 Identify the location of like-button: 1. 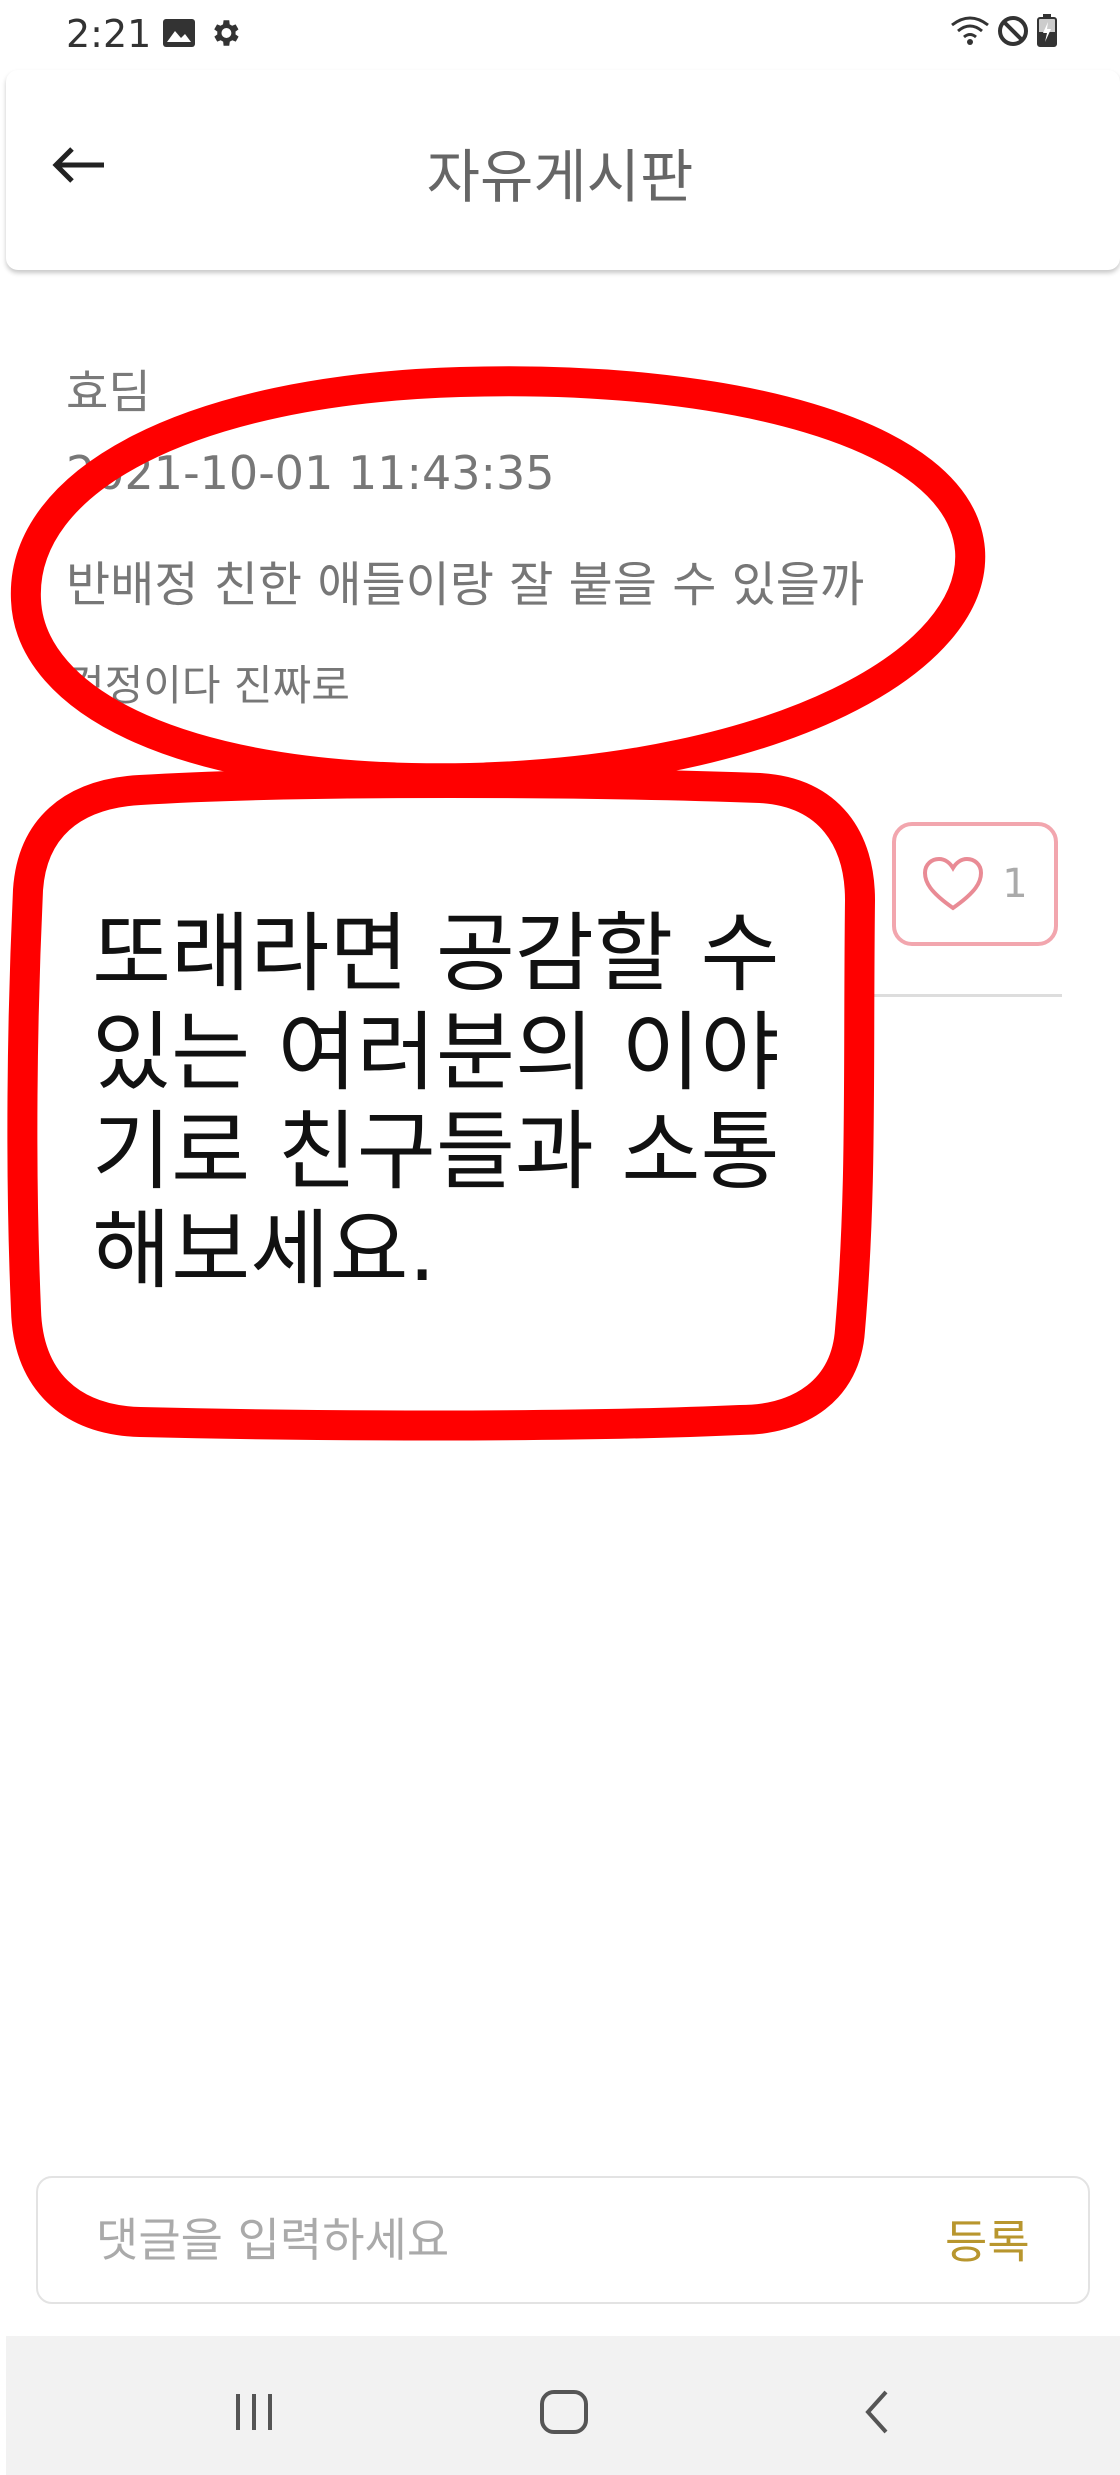
(975, 884).